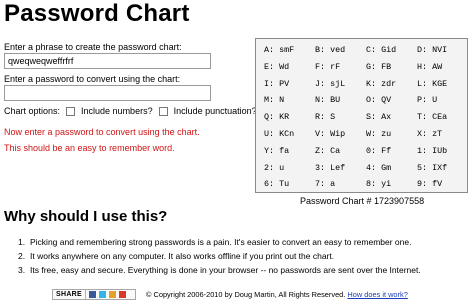  Describe the element at coordinates (430, 134) in the screenshot. I see `chart-cell: X: zT` at that location.